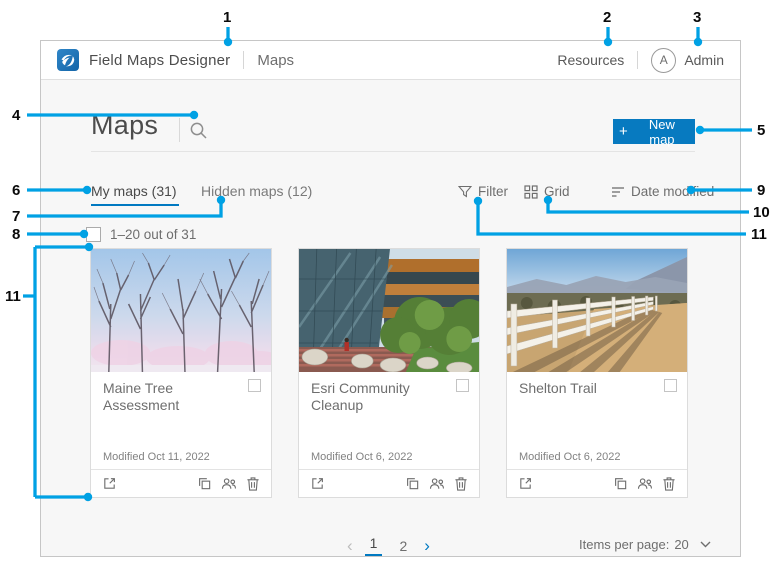 Image resolution: width=781 pixels, height=562 pixels. I want to click on resources-link: Resources, so click(590, 60).